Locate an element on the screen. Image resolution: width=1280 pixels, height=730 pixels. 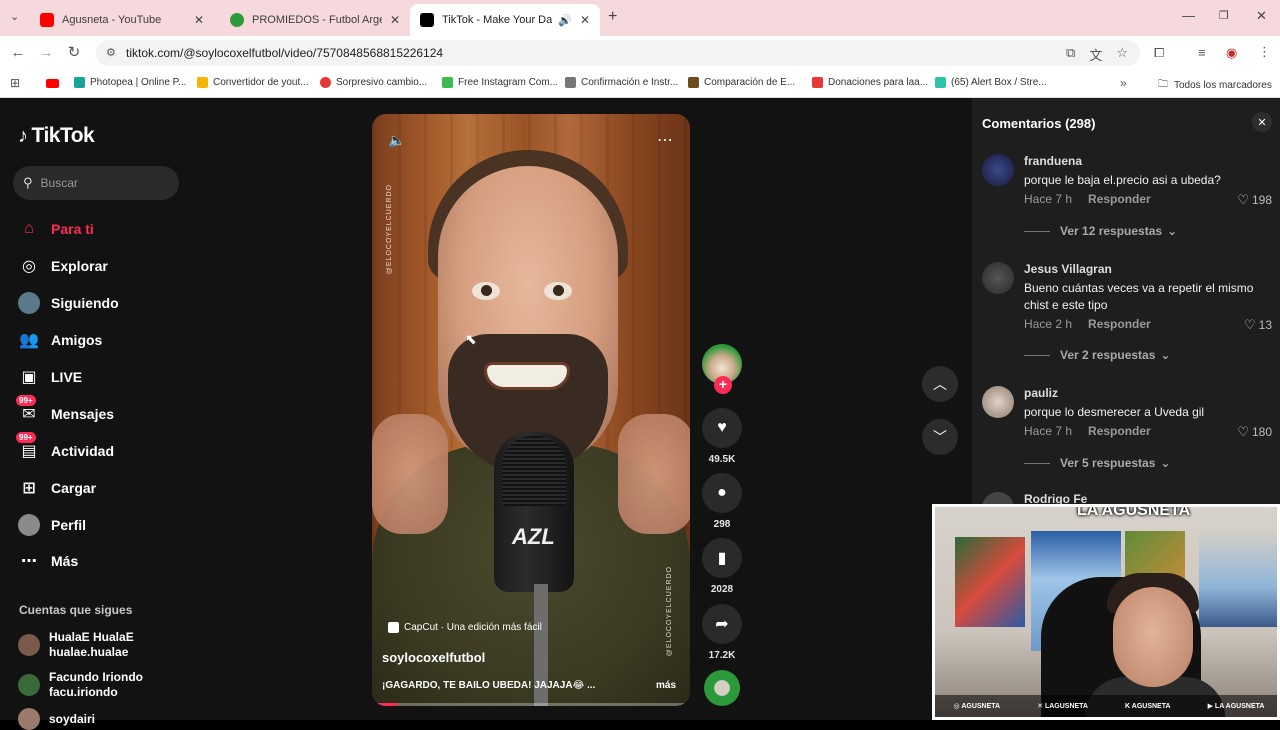
comments-header: Comentarios (298) is located at coordinates (1039, 123).